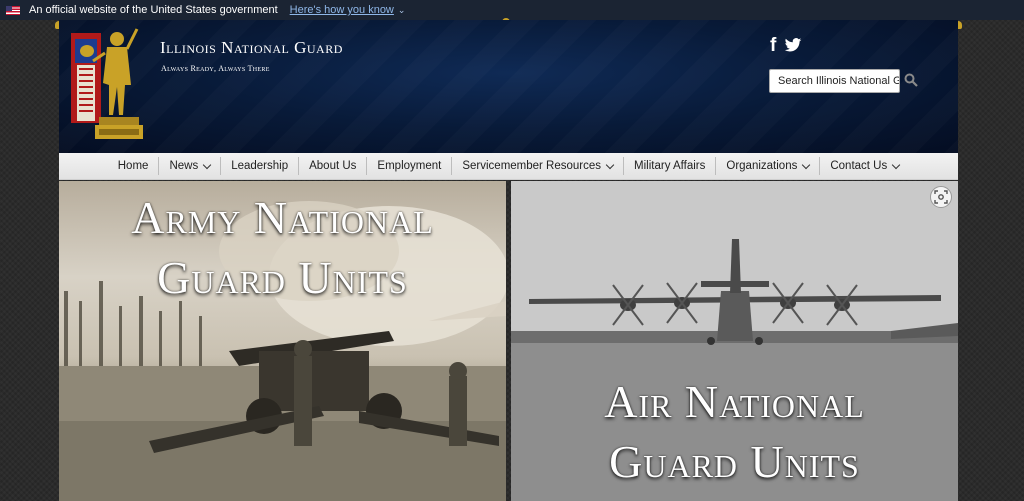  I want to click on nav-item-label: Home, so click(133, 166).